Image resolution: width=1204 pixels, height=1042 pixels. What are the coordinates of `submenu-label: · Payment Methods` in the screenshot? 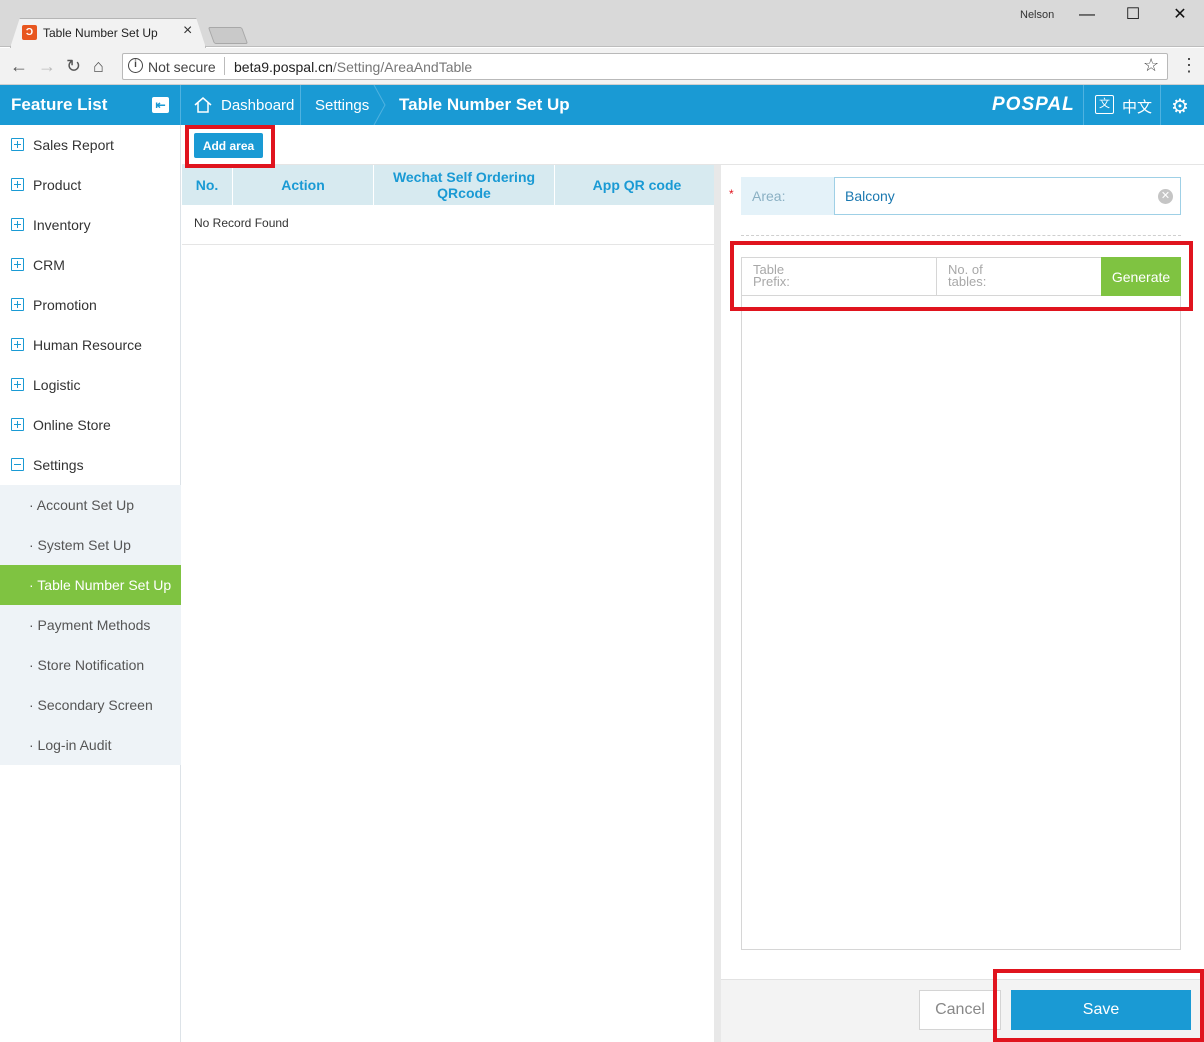 It's located at (90, 625).